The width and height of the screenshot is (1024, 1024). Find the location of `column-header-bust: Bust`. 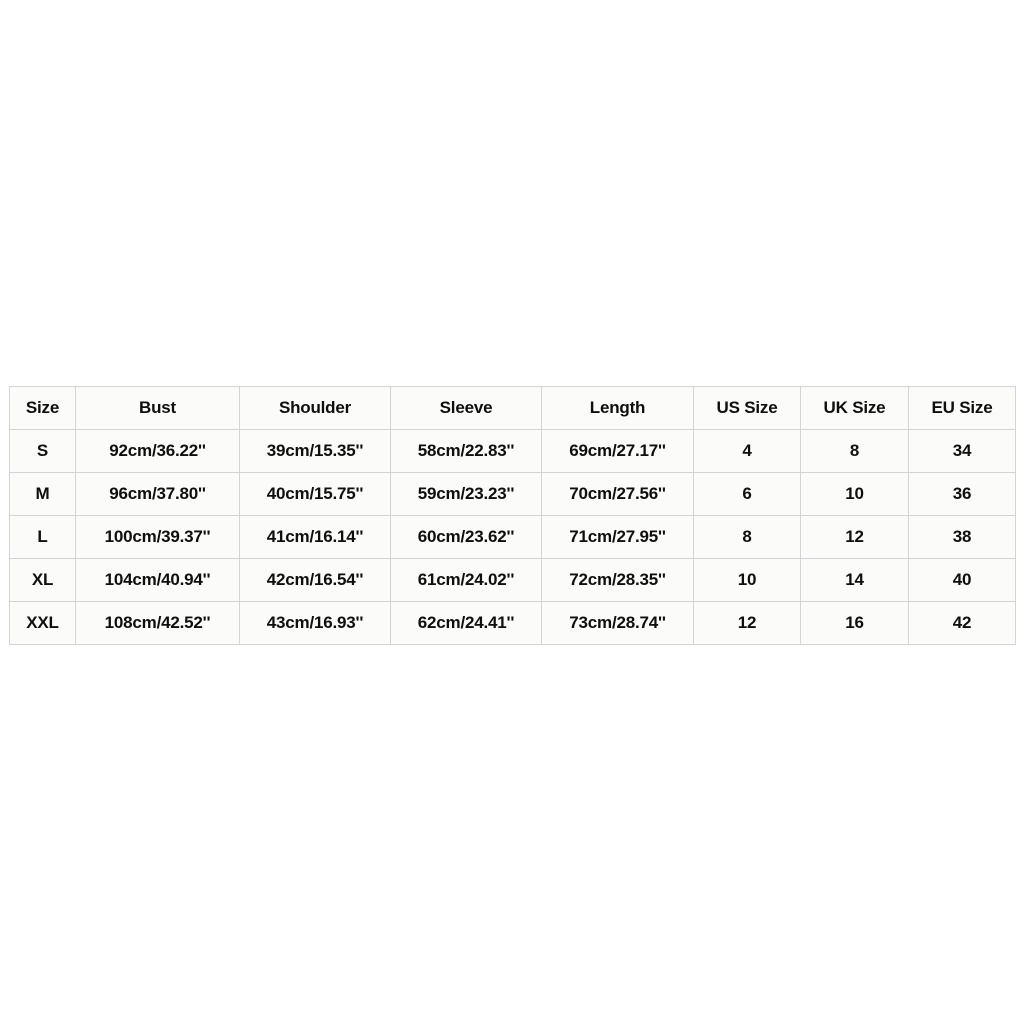

column-header-bust: Bust is located at coordinates (157, 408).